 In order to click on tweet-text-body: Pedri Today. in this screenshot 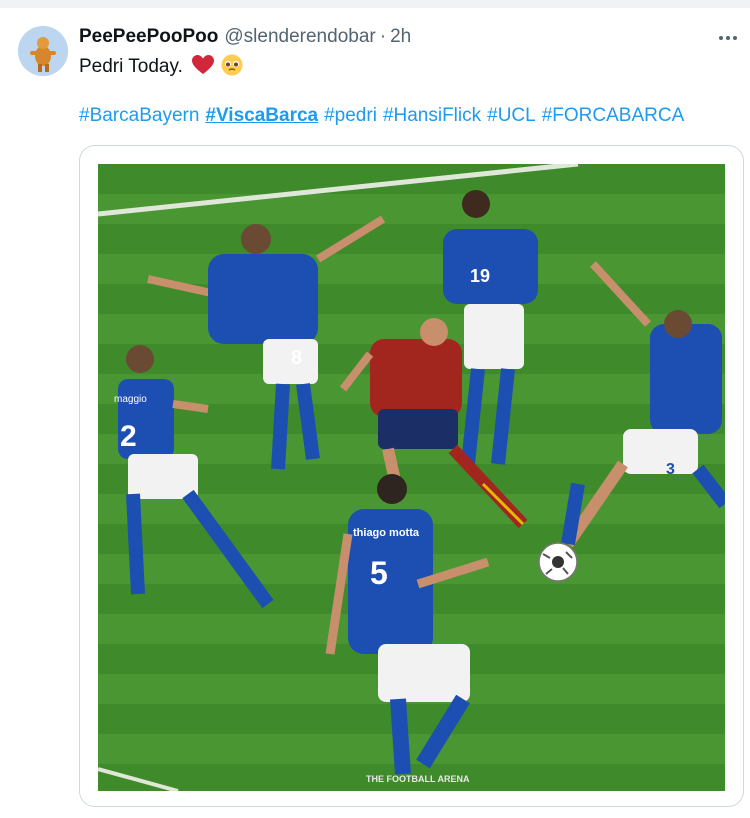, I will do `click(131, 66)`.